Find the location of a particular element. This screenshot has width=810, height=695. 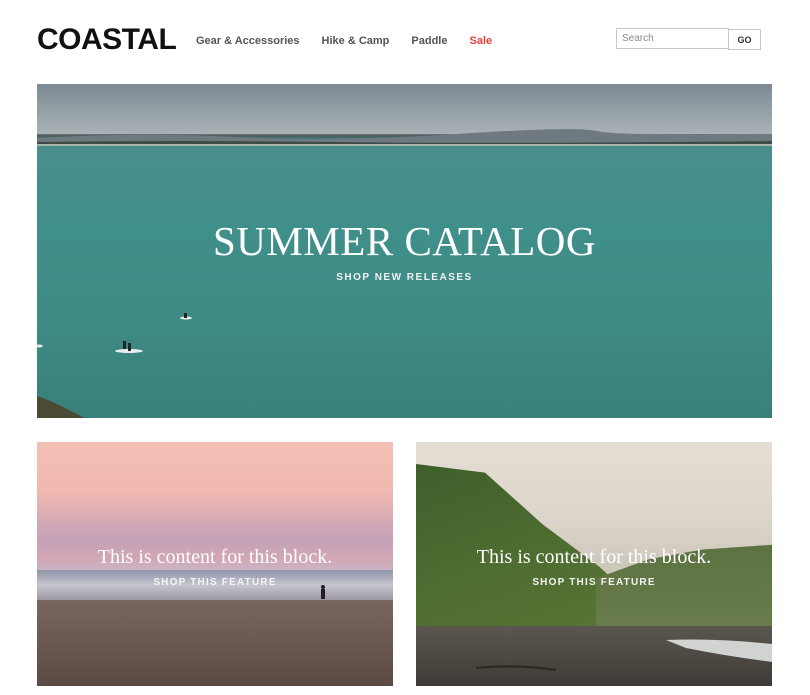

search-input is located at coordinates (672, 38).